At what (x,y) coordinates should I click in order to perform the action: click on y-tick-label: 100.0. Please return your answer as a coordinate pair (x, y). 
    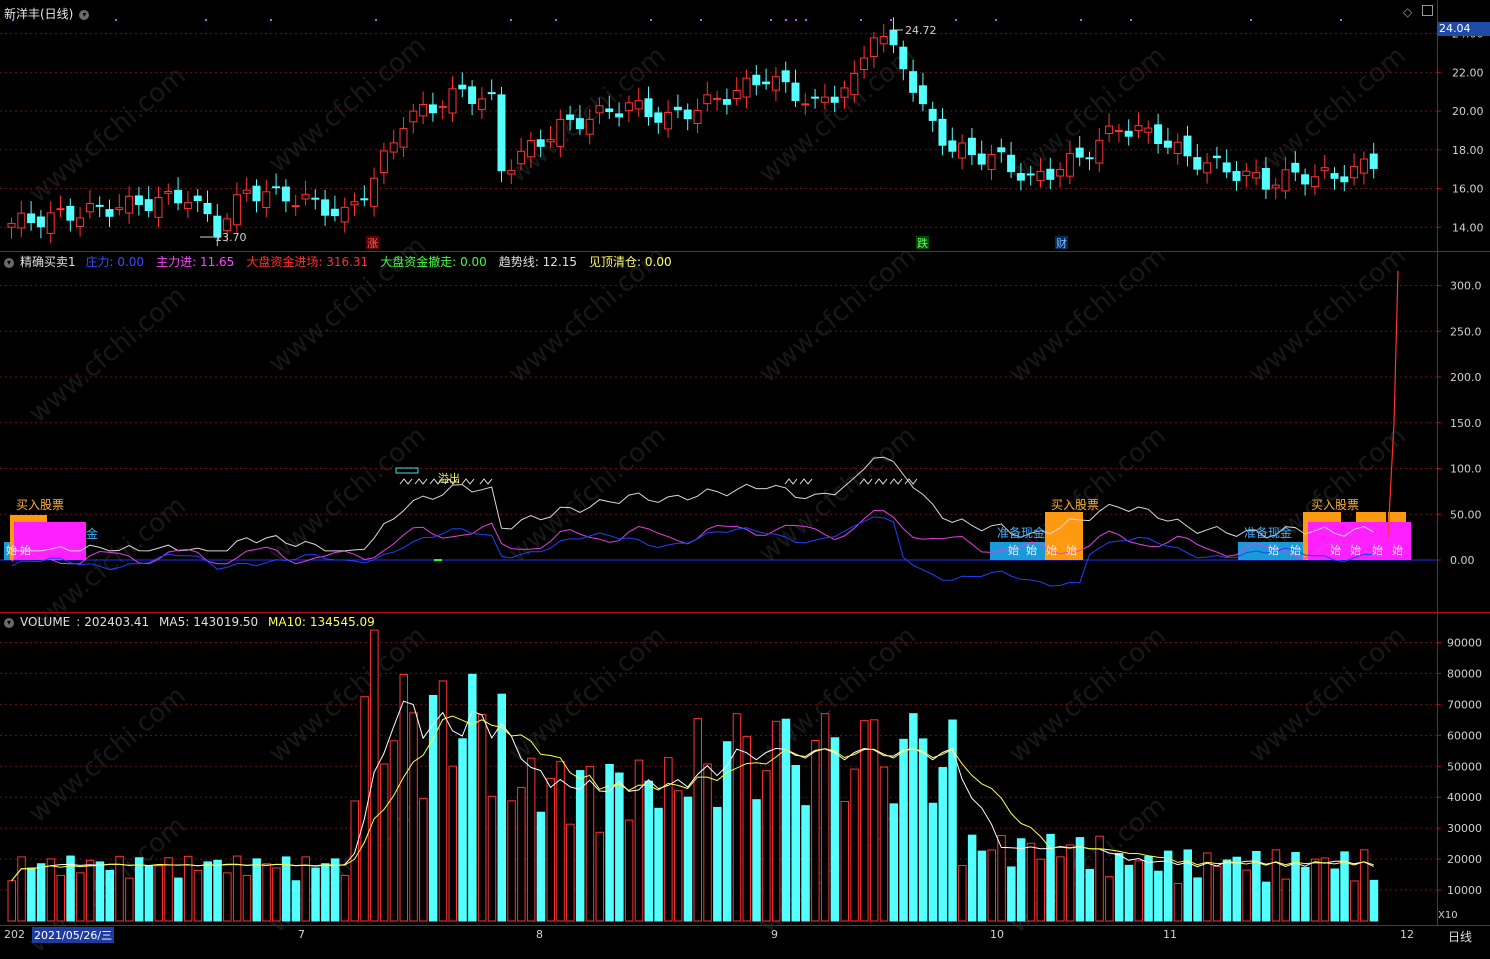
    Looking at the image, I should click on (1466, 469).